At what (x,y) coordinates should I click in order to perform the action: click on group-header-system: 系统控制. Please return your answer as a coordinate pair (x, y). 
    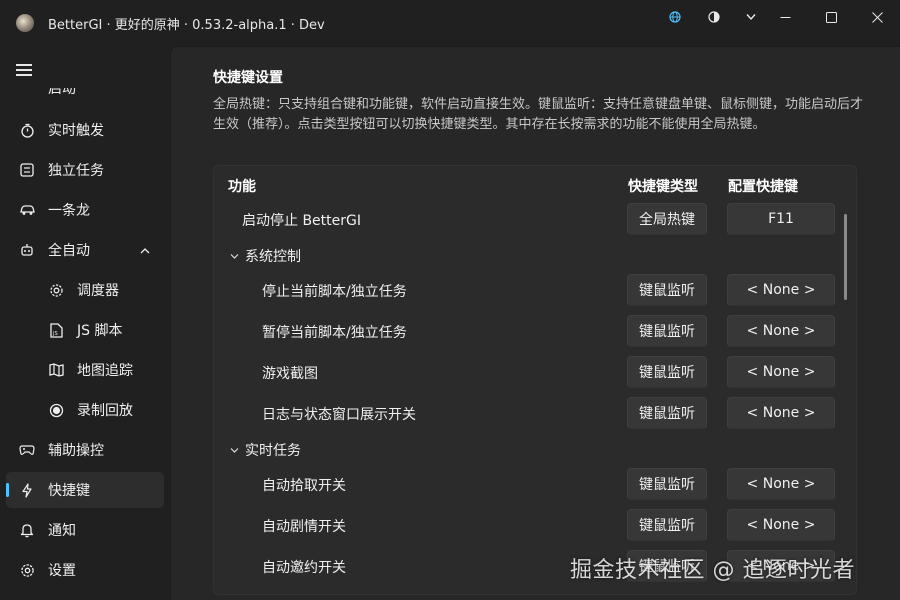
    Looking at the image, I should click on (265, 256).